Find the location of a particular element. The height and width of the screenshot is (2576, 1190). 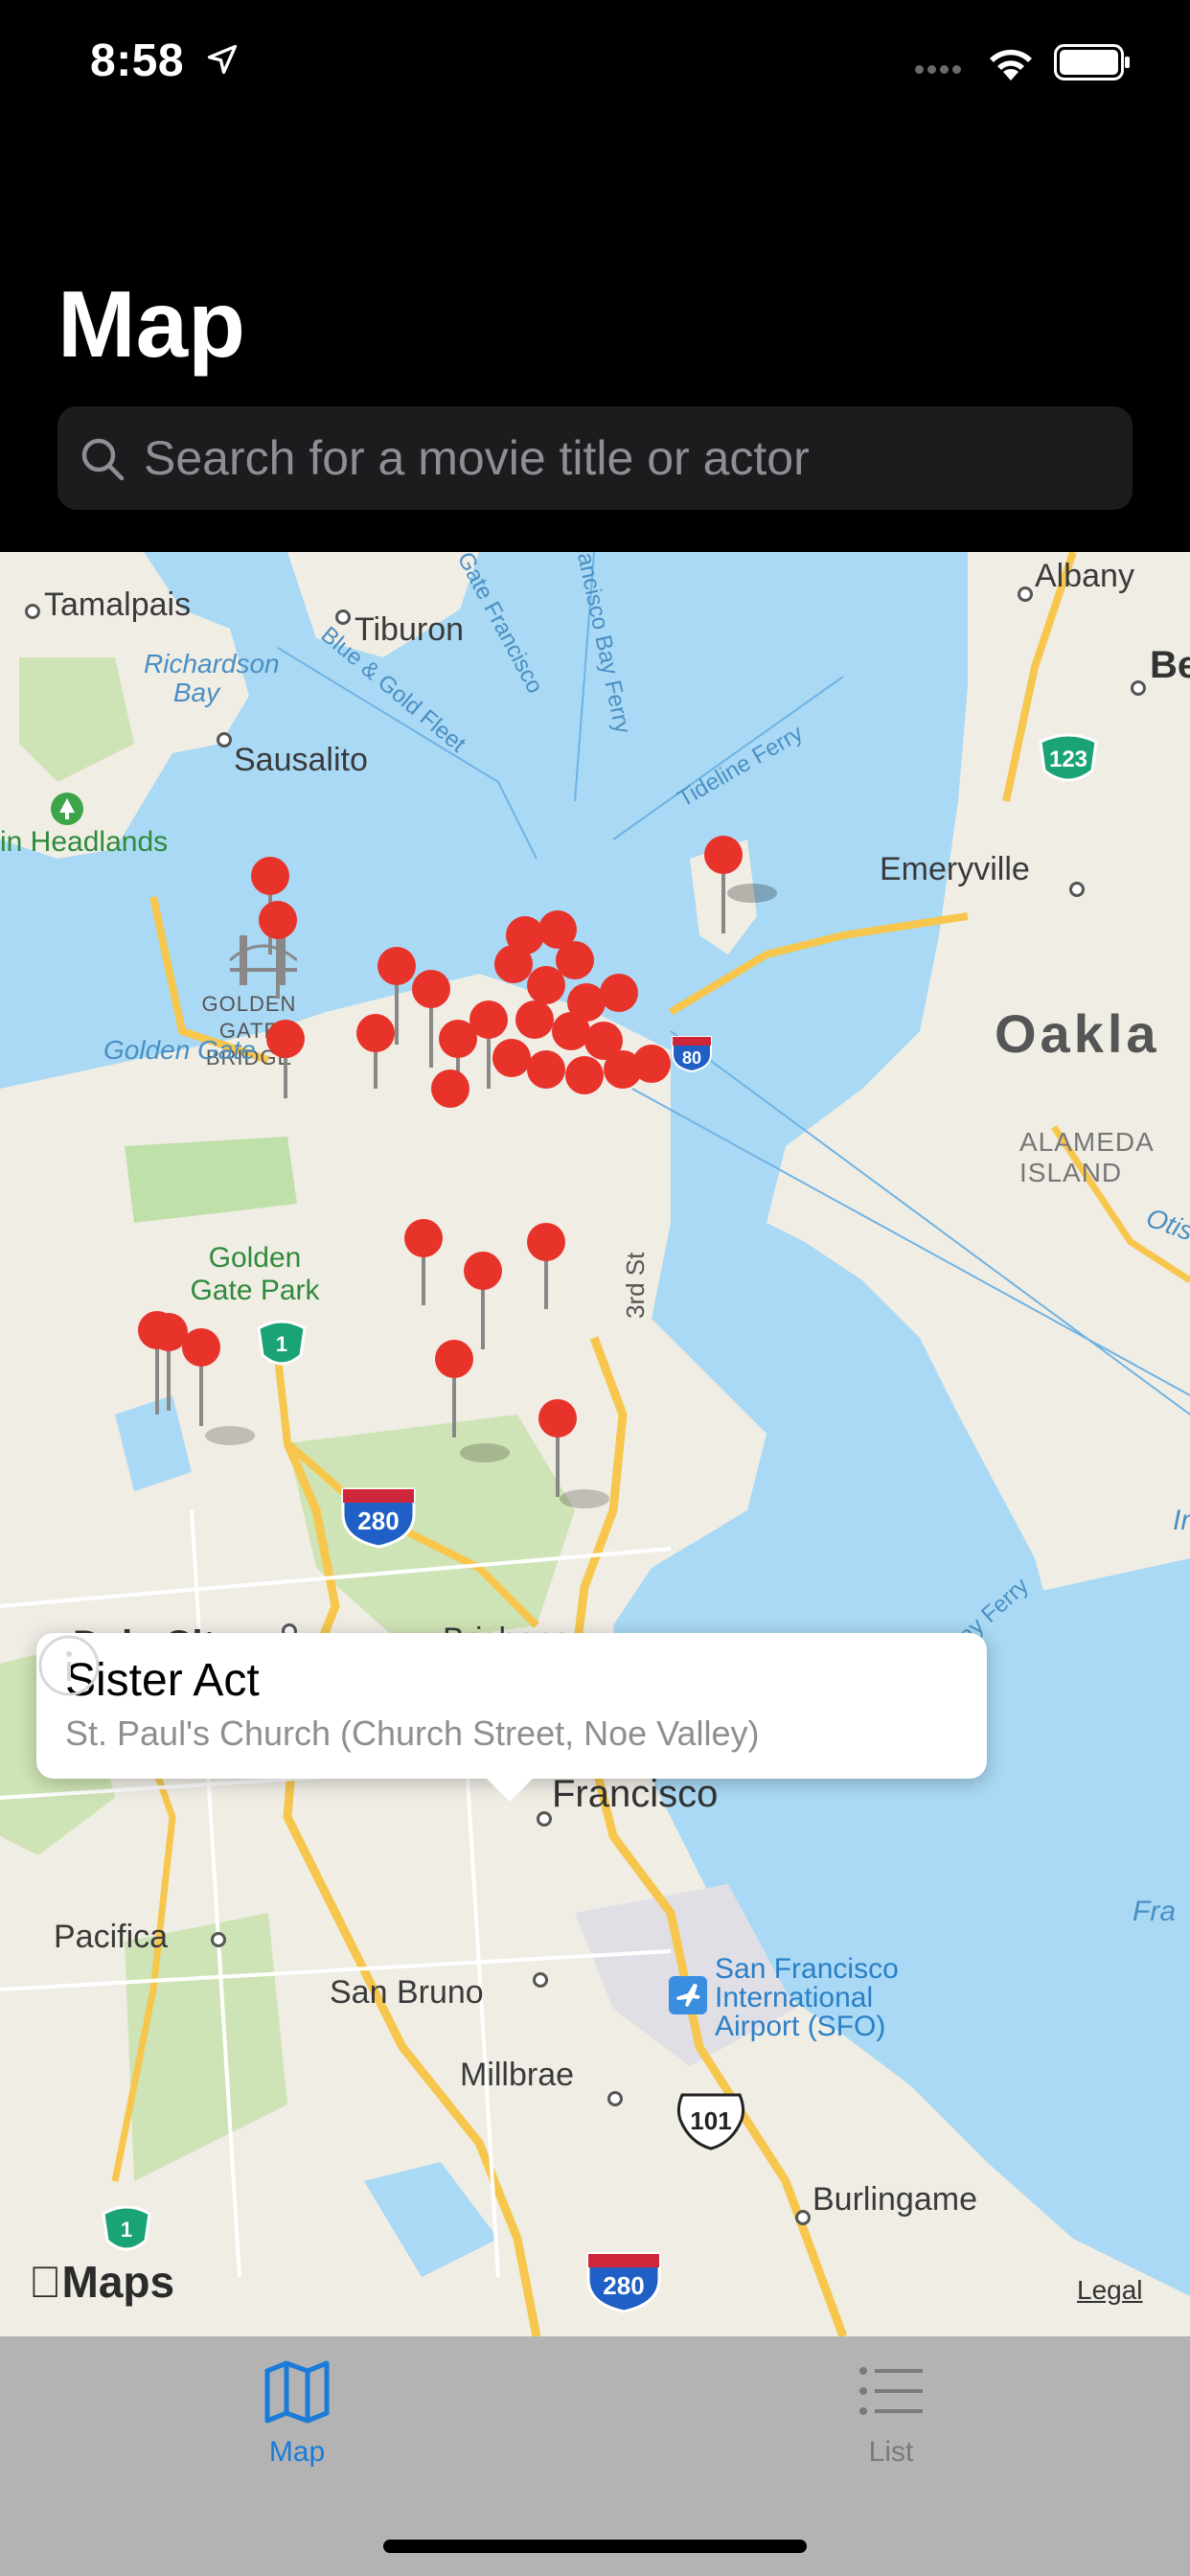

maps-attribution: Maps is located at coordinates (101, 2282).